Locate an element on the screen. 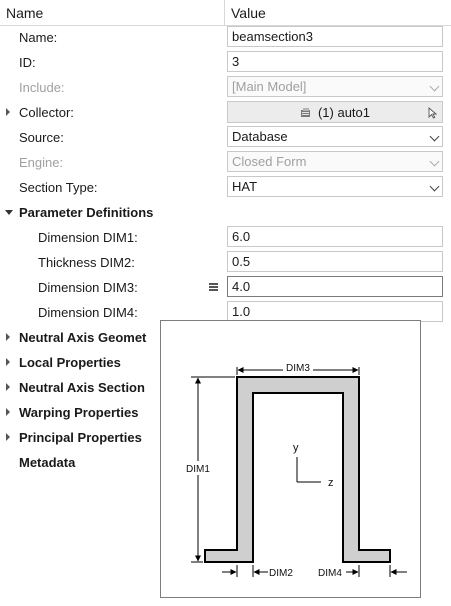 This screenshot has height=606, width=451. row-section-type: Section Type: HAT is located at coordinates (225, 187).